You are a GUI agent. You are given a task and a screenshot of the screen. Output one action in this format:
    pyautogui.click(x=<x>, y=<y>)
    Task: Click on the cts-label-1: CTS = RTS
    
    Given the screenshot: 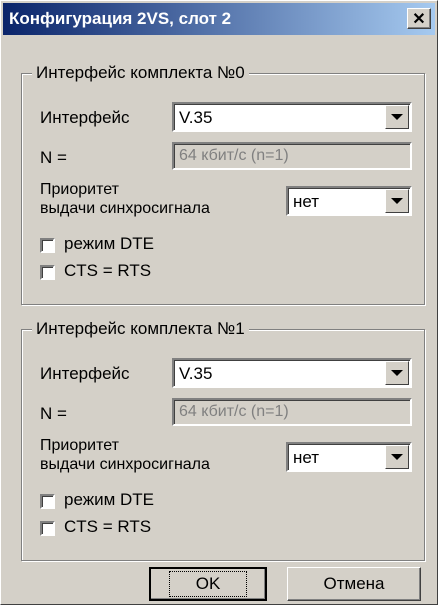 What is the action you would take?
    pyautogui.click(x=108, y=526)
    